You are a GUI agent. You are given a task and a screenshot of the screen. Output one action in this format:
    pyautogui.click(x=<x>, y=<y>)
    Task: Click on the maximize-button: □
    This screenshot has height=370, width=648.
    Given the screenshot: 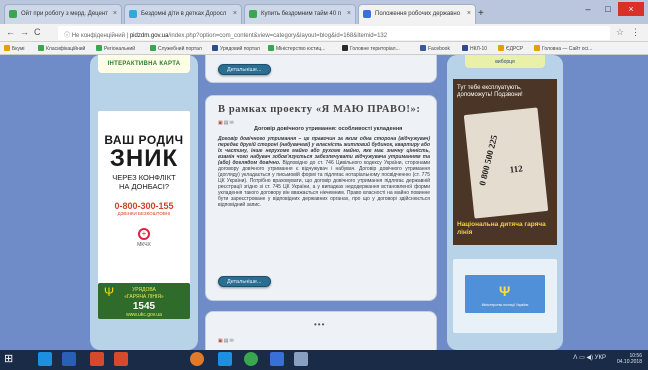 What is the action you would take?
    pyautogui.click(x=608, y=9)
    